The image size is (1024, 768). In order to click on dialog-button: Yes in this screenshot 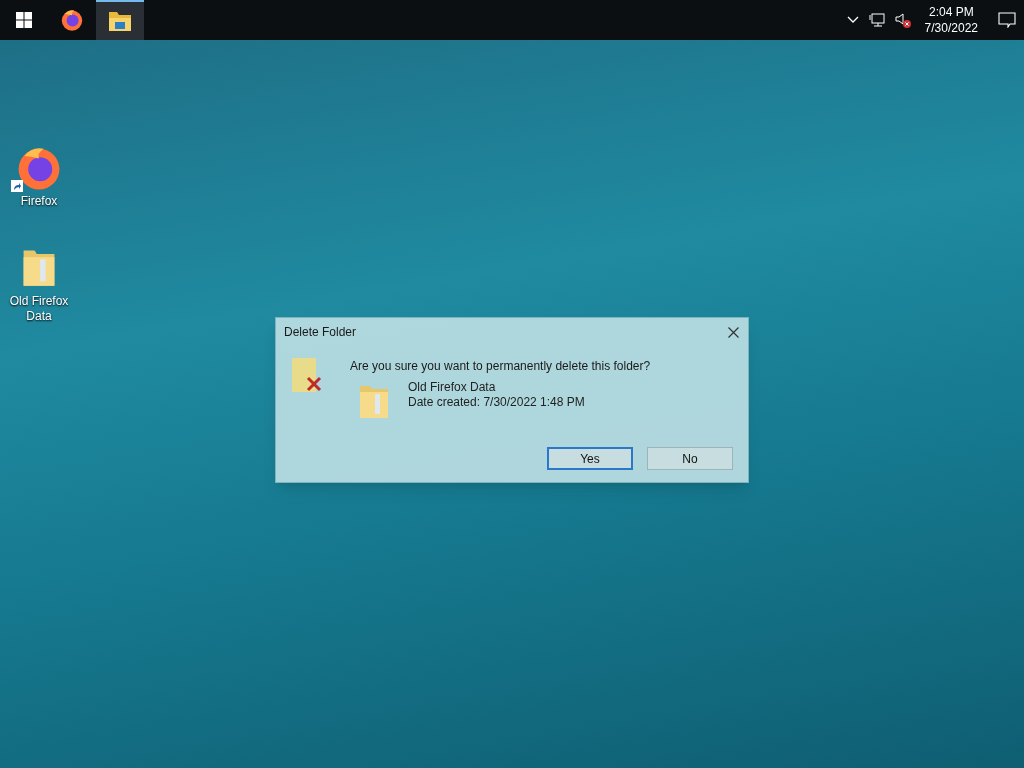, I will do `click(590, 458)`.